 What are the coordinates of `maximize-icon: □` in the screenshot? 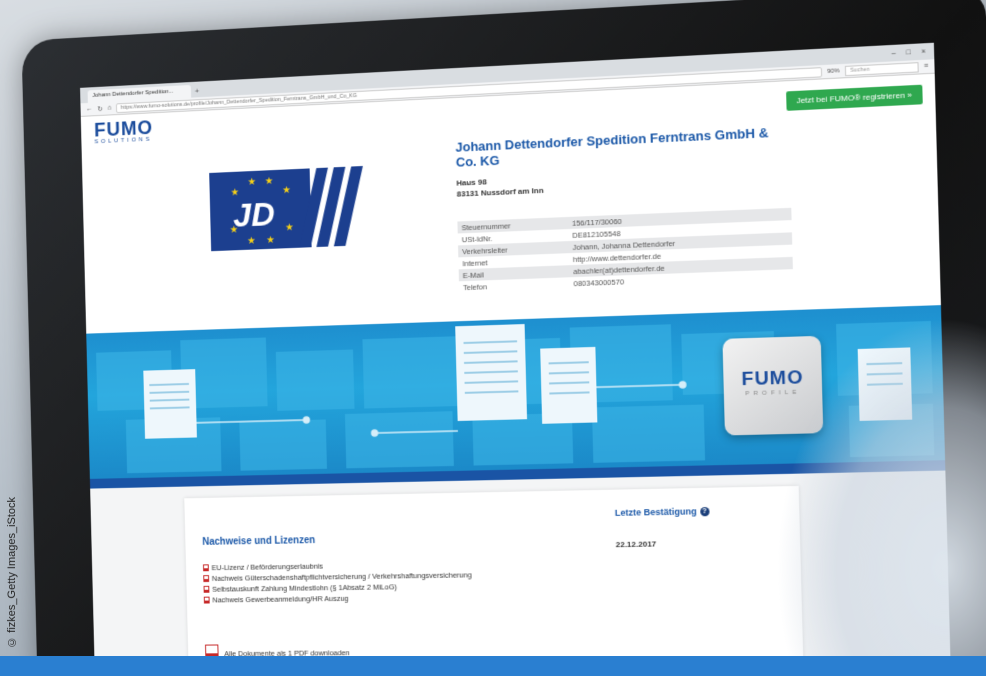 It's located at (908, 53).